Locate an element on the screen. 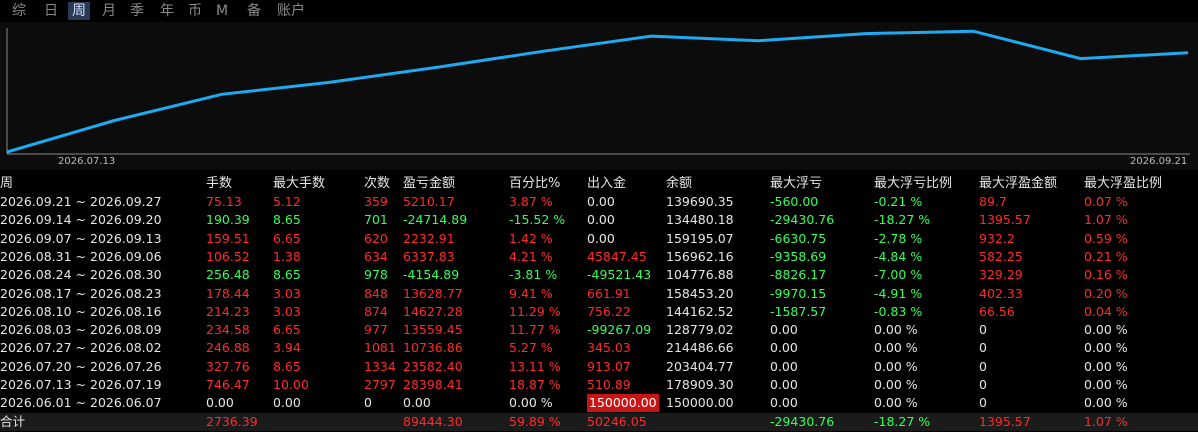  tab-8: 备 is located at coordinates (254, 11).